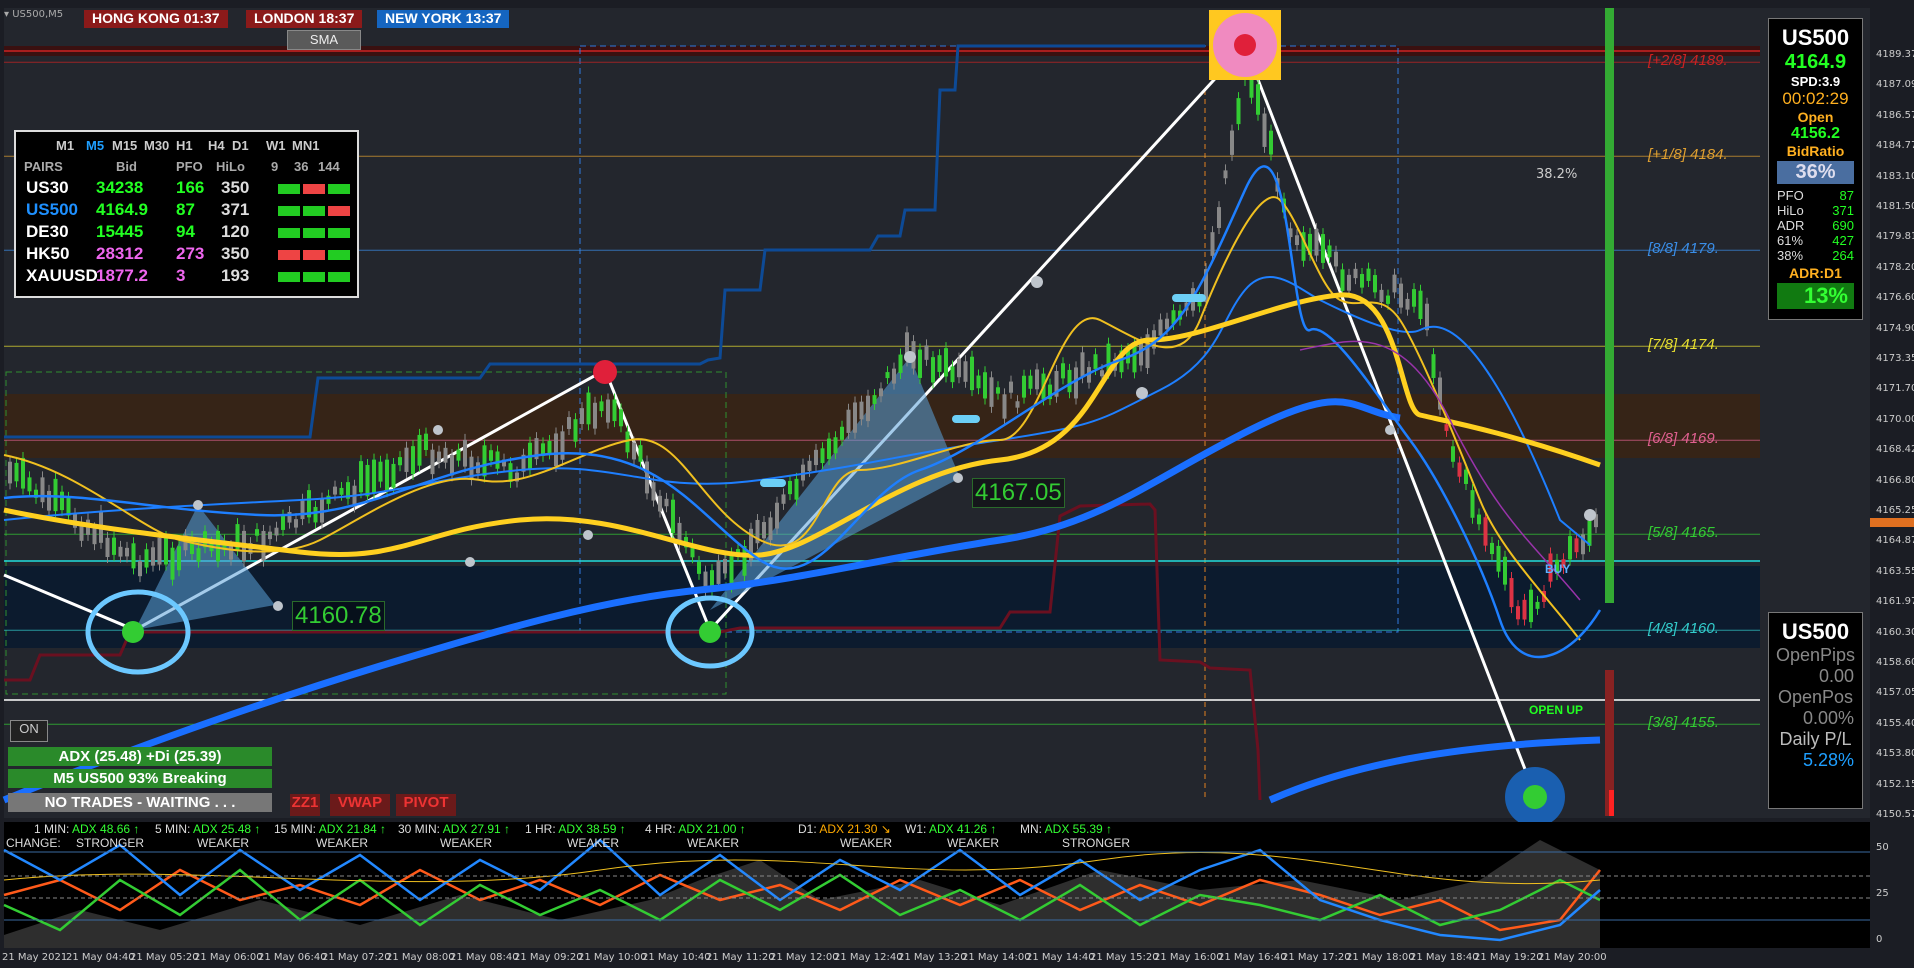 The image size is (1914, 968). What do you see at coordinates (188, 277) in the screenshot?
I see `pair-row: XAUUSD 1877.2 3 193` at bounding box center [188, 277].